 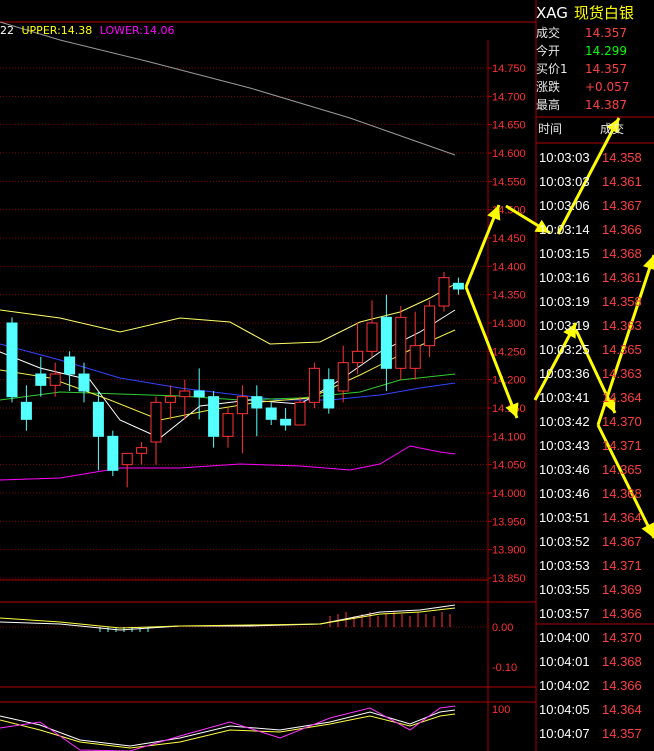 What do you see at coordinates (564, 349) in the screenshot?
I see `tick-time: 10:03:25` at bounding box center [564, 349].